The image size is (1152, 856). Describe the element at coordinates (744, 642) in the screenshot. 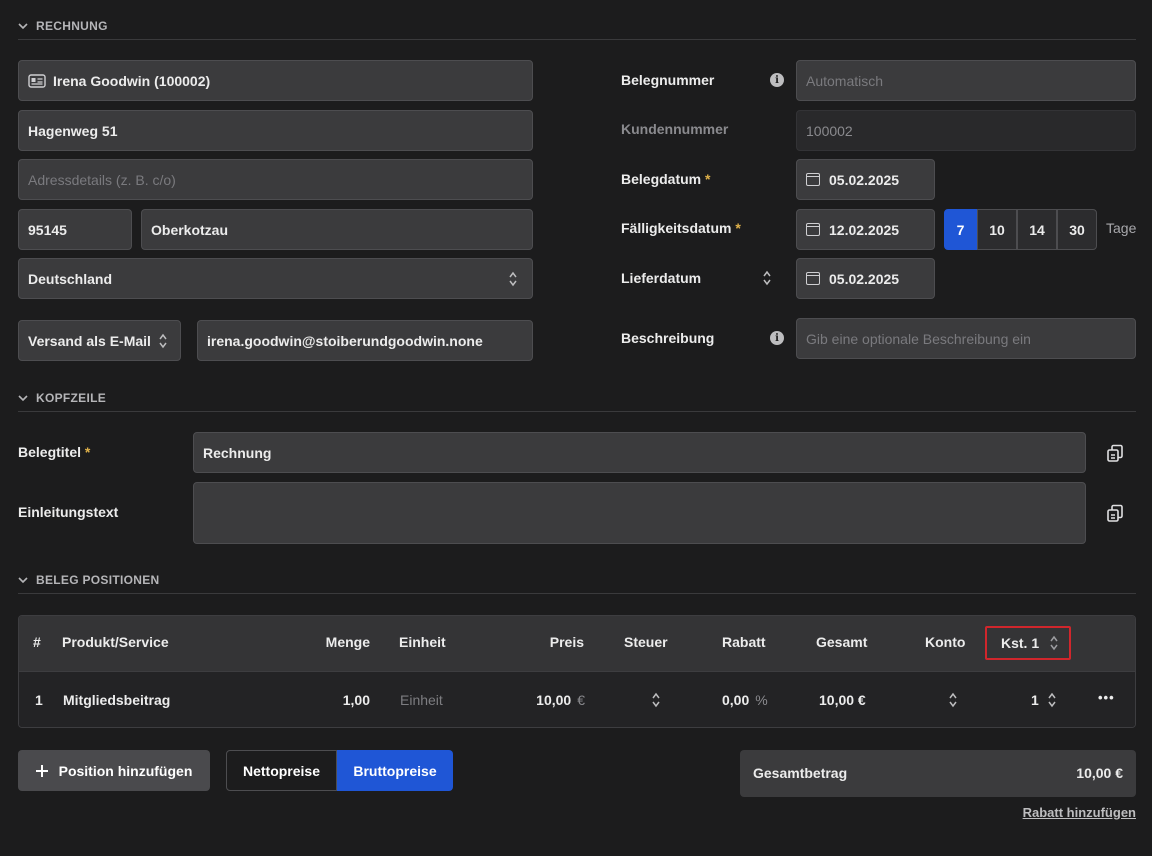

I see `column-header-discount: Rabatt` at that location.